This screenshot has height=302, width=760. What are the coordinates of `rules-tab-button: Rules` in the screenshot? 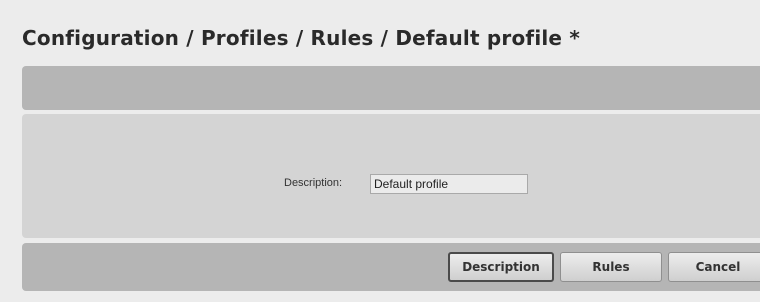 It's located at (611, 267).